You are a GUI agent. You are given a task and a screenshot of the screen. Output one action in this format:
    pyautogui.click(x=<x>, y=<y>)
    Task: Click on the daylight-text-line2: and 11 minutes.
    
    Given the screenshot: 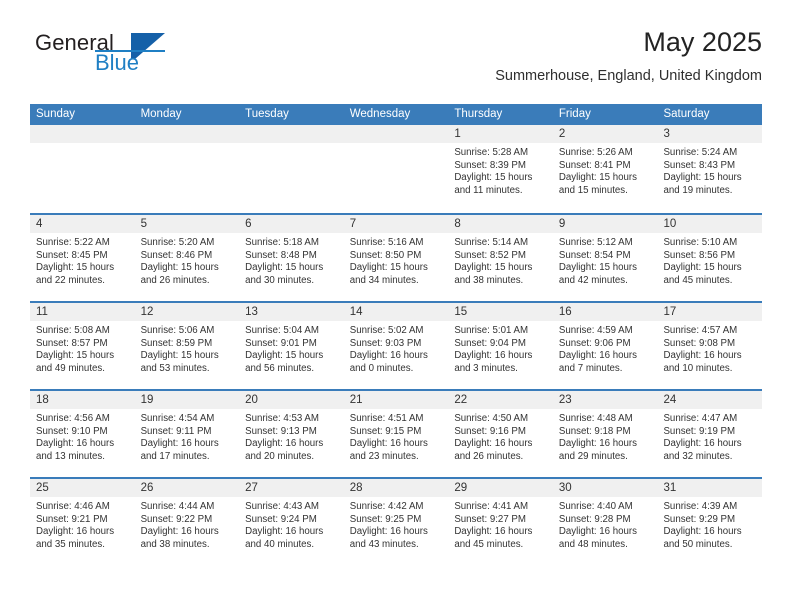 What is the action you would take?
    pyautogui.click(x=488, y=190)
    